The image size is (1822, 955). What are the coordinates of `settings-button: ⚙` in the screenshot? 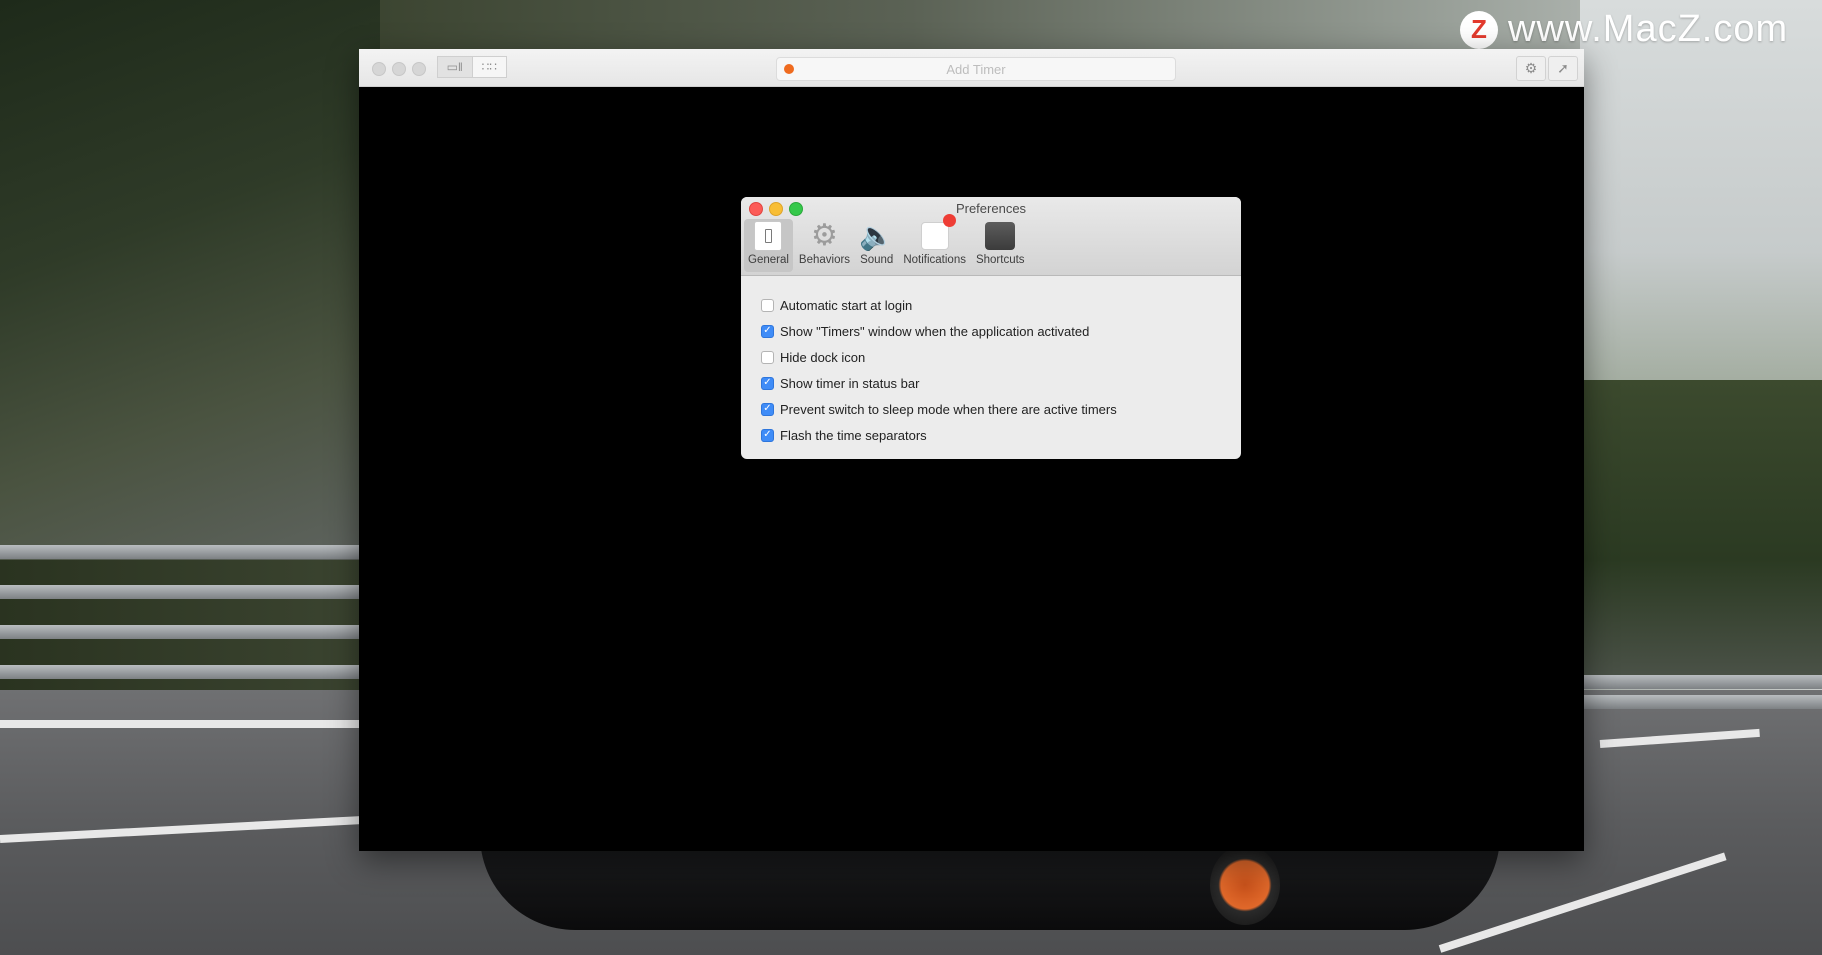 It's located at (1531, 68).